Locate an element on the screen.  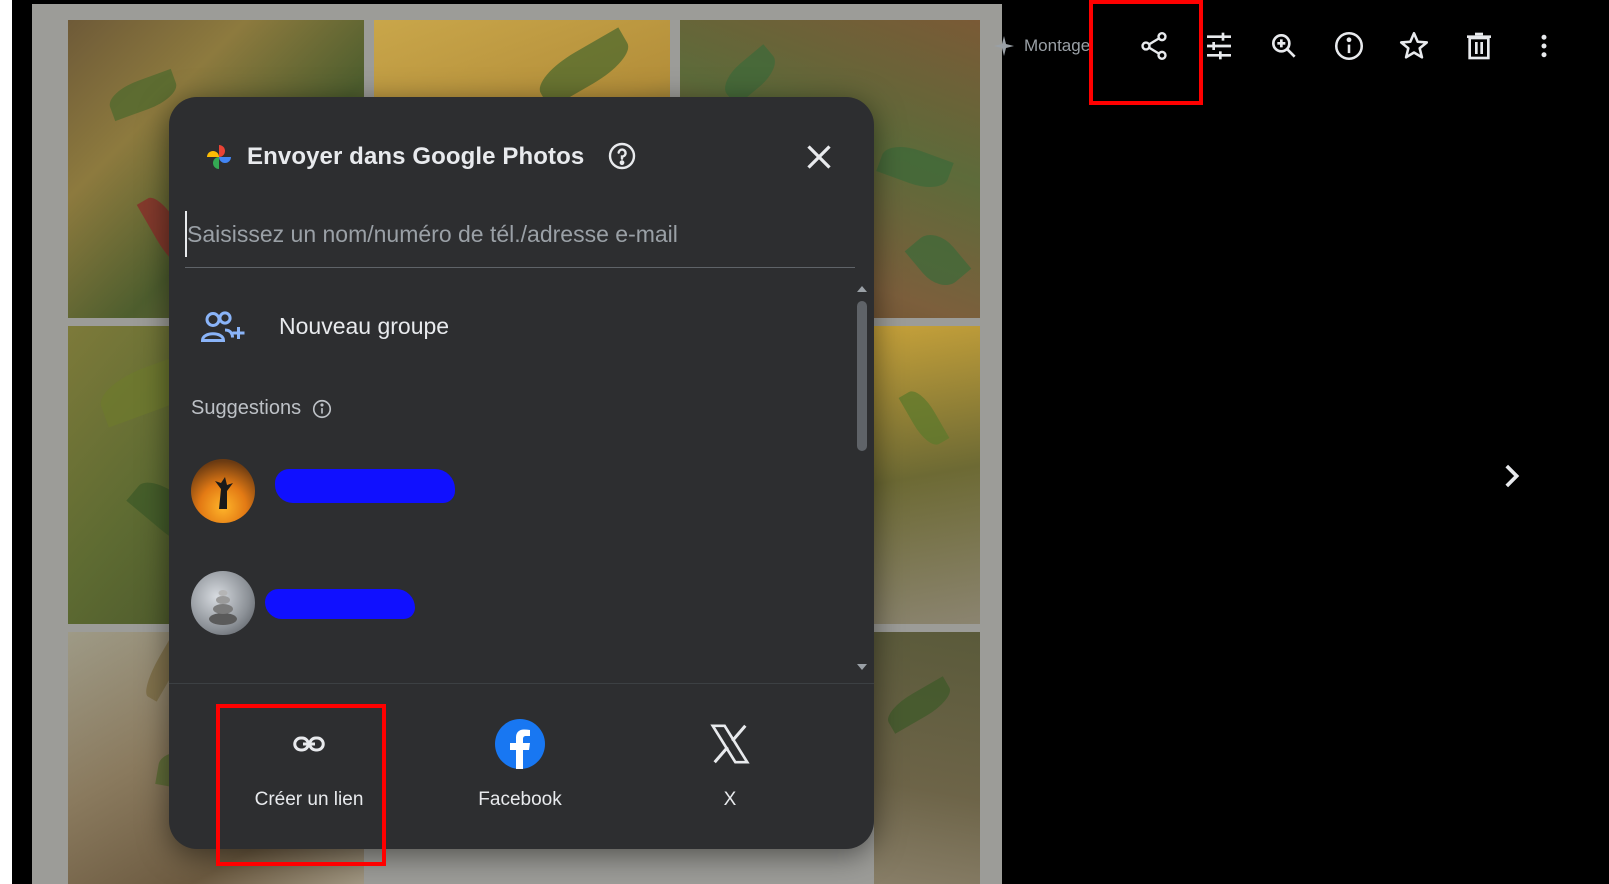
suggestions-heading: Suggestions is located at coordinates (262, 408).